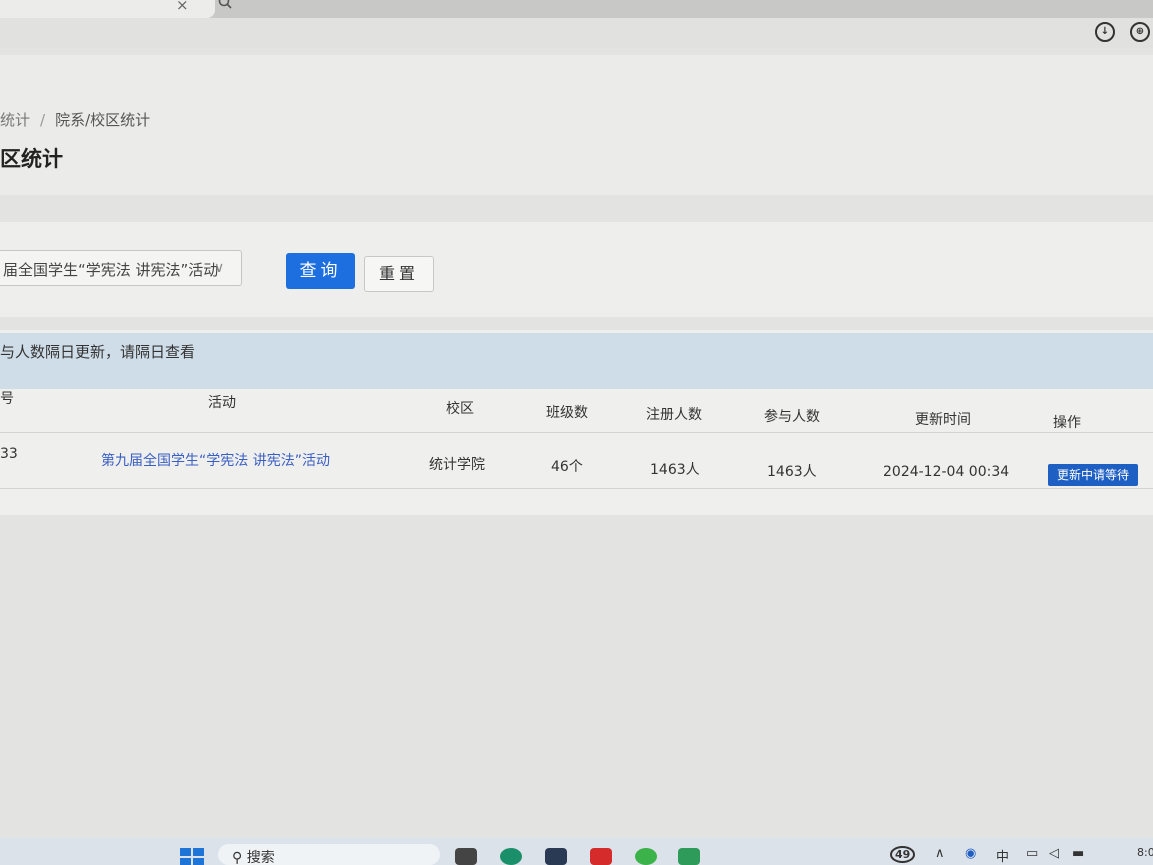 Image resolution: width=1153 pixels, height=865 pixels. What do you see at coordinates (399, 274) in the screenshot?
I see `reset-button: 重置` at bounding box center [399, 274].